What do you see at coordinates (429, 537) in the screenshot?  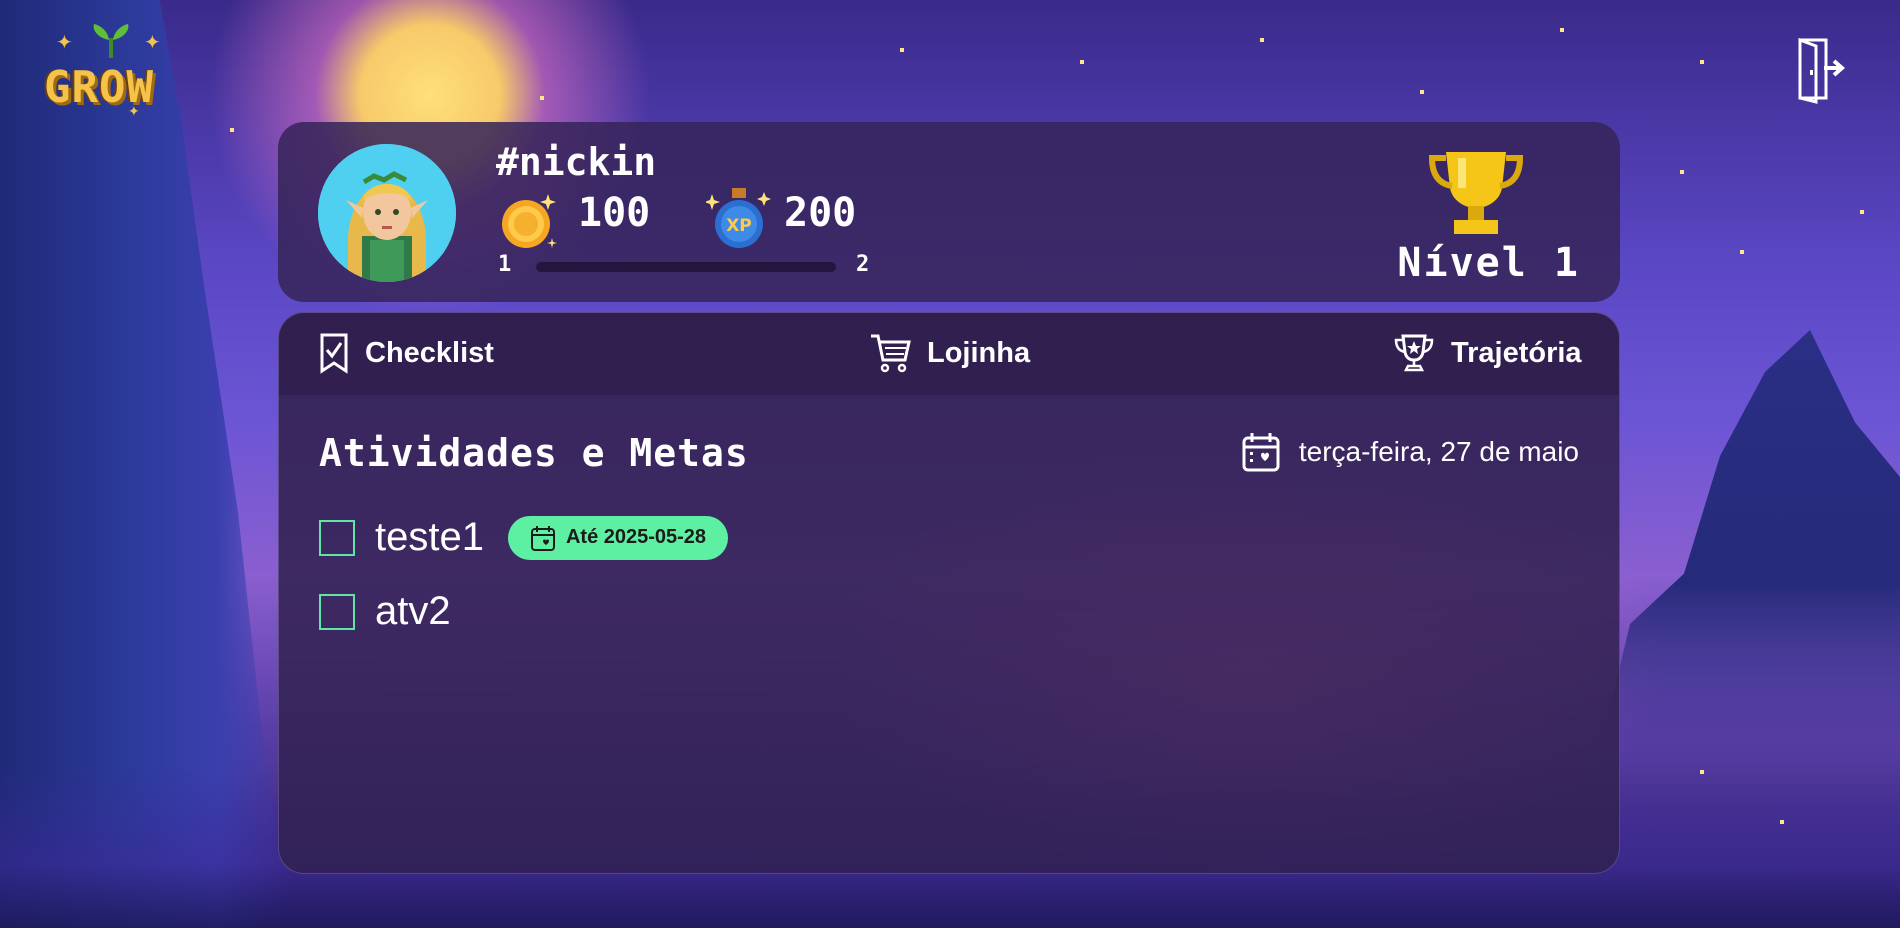 I see `task-label: teste1` at bounding box center [429, 537].